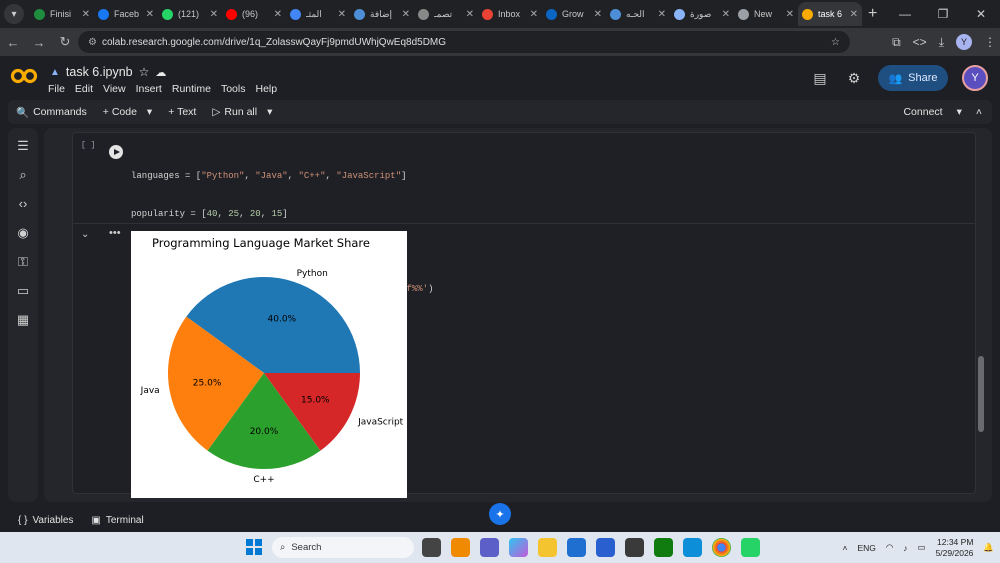 Image resolution: width=1000 pixels, height=563 pixels. Describe the element at coordinates (692, 547) in the screenshot. I see `edge-icon` at that location.